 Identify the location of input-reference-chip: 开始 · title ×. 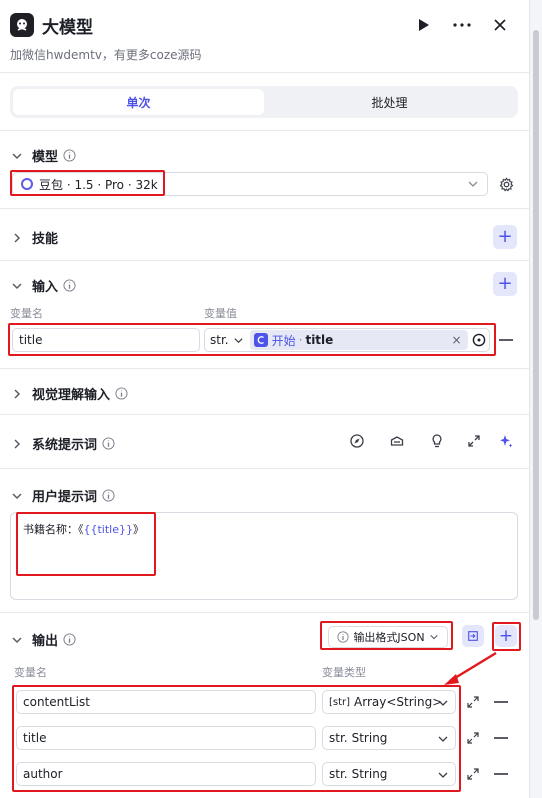
(358, 340).